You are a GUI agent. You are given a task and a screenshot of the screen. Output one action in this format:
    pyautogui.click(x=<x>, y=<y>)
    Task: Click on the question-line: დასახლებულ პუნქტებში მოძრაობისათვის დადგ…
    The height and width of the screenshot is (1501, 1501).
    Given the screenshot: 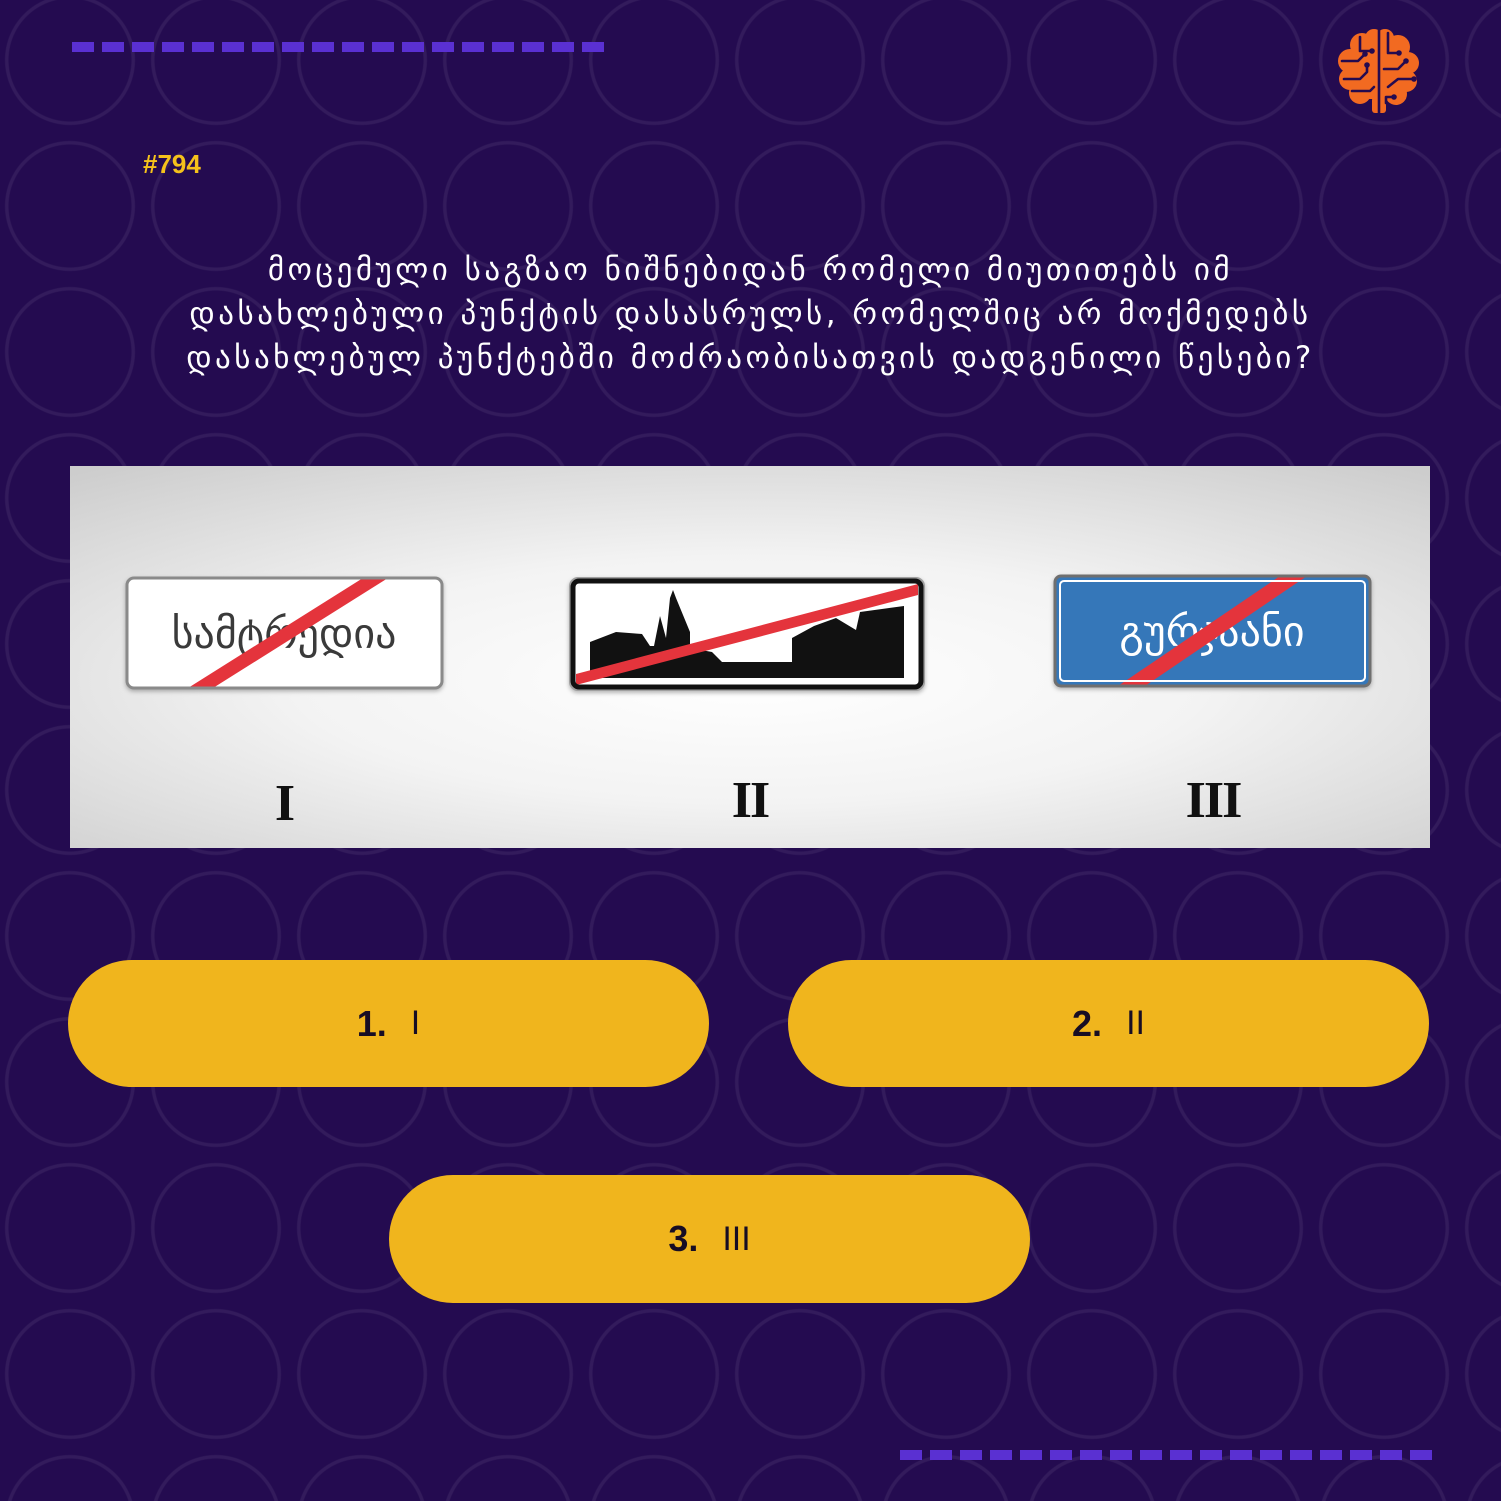 What is the action you would take?
    pyautogui.click(x=750, y=358)
    